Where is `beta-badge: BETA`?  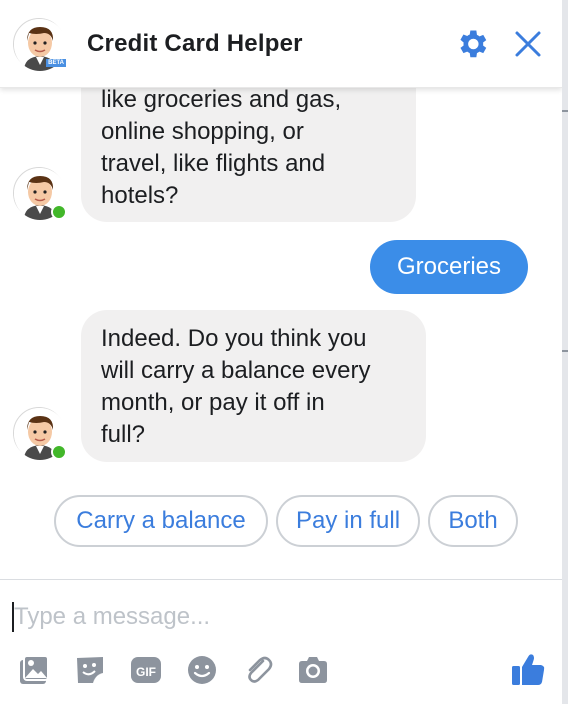 beta-badge: BETA is located at coordinates (56, 63).